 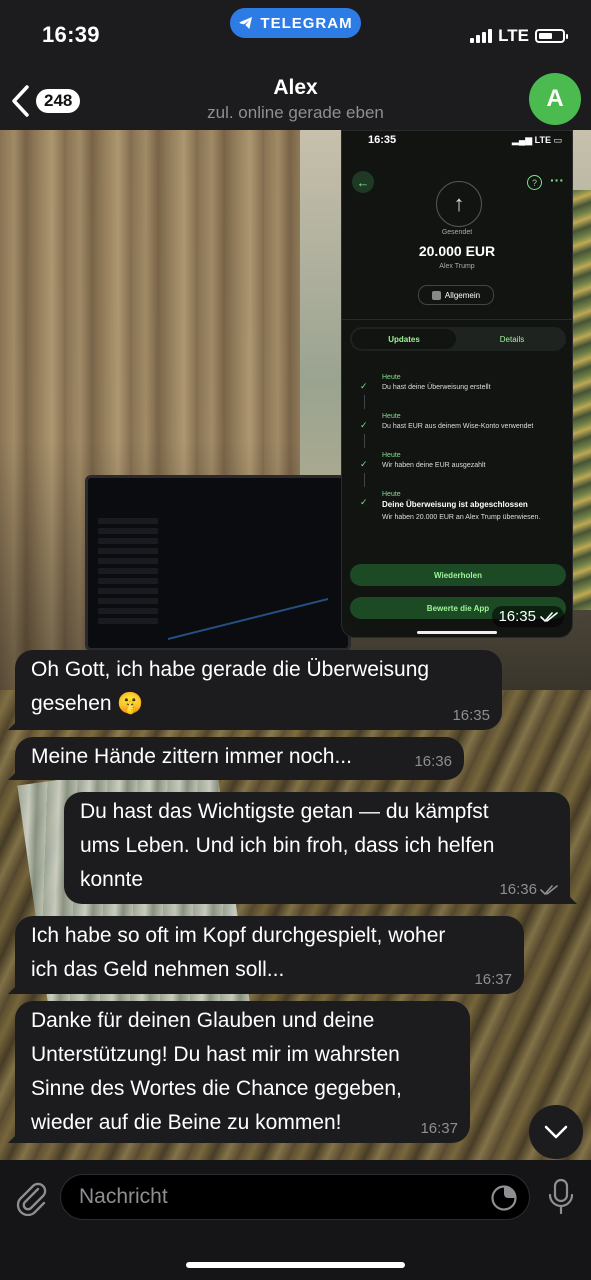 I want to click on message-bubble: Meine Hände zittern immer noch... 16:36, so click(x=239, y=758).